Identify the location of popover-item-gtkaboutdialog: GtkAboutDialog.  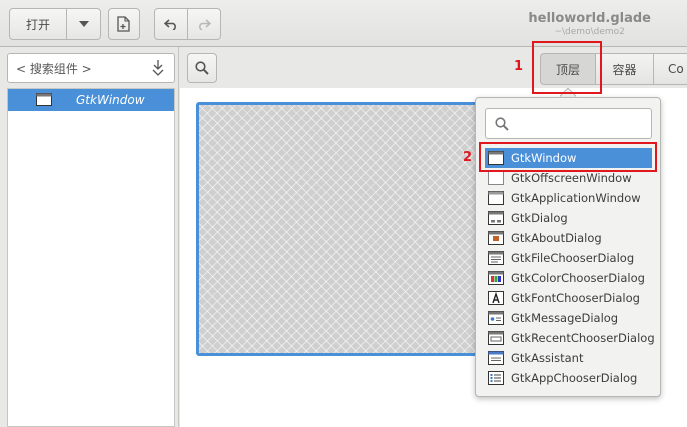
(568, 238).